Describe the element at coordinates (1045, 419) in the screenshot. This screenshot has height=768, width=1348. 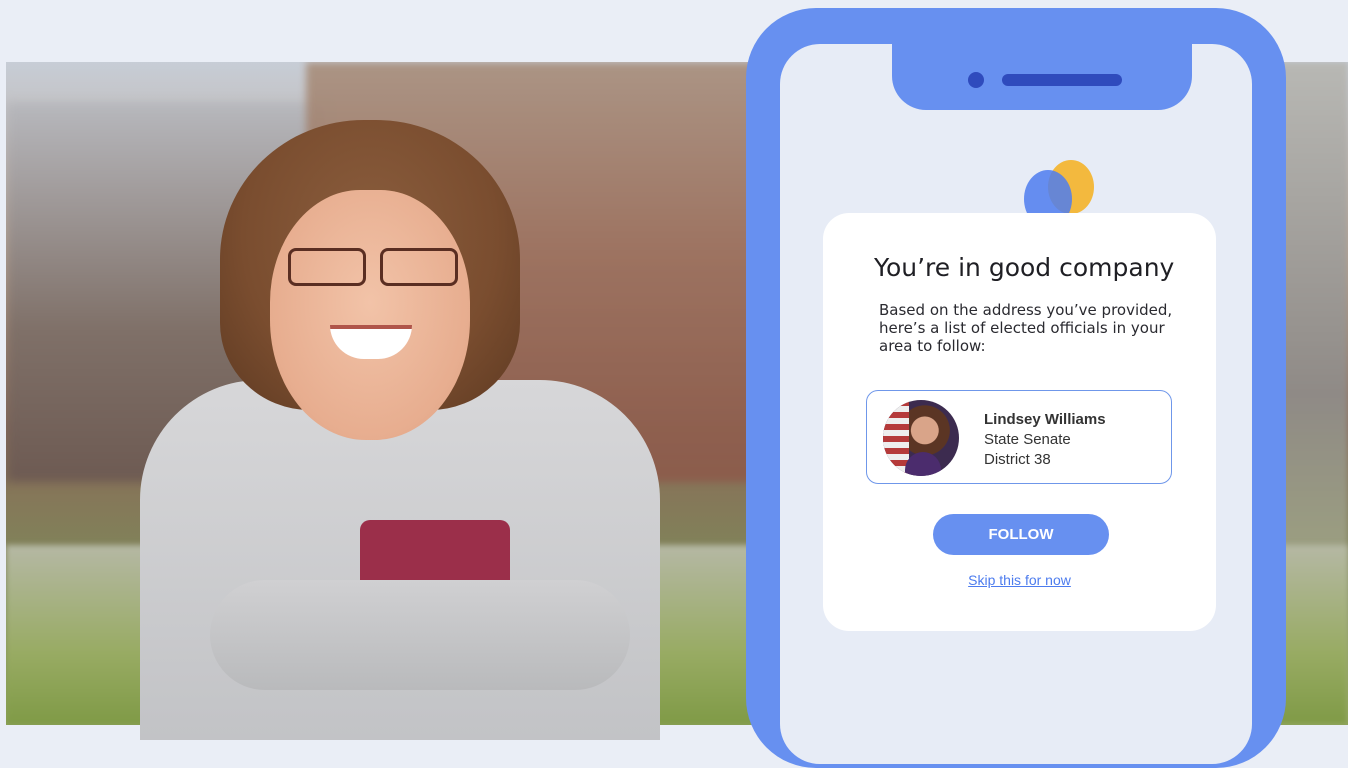
I see `official-name: Lindsey Williams` at that location.